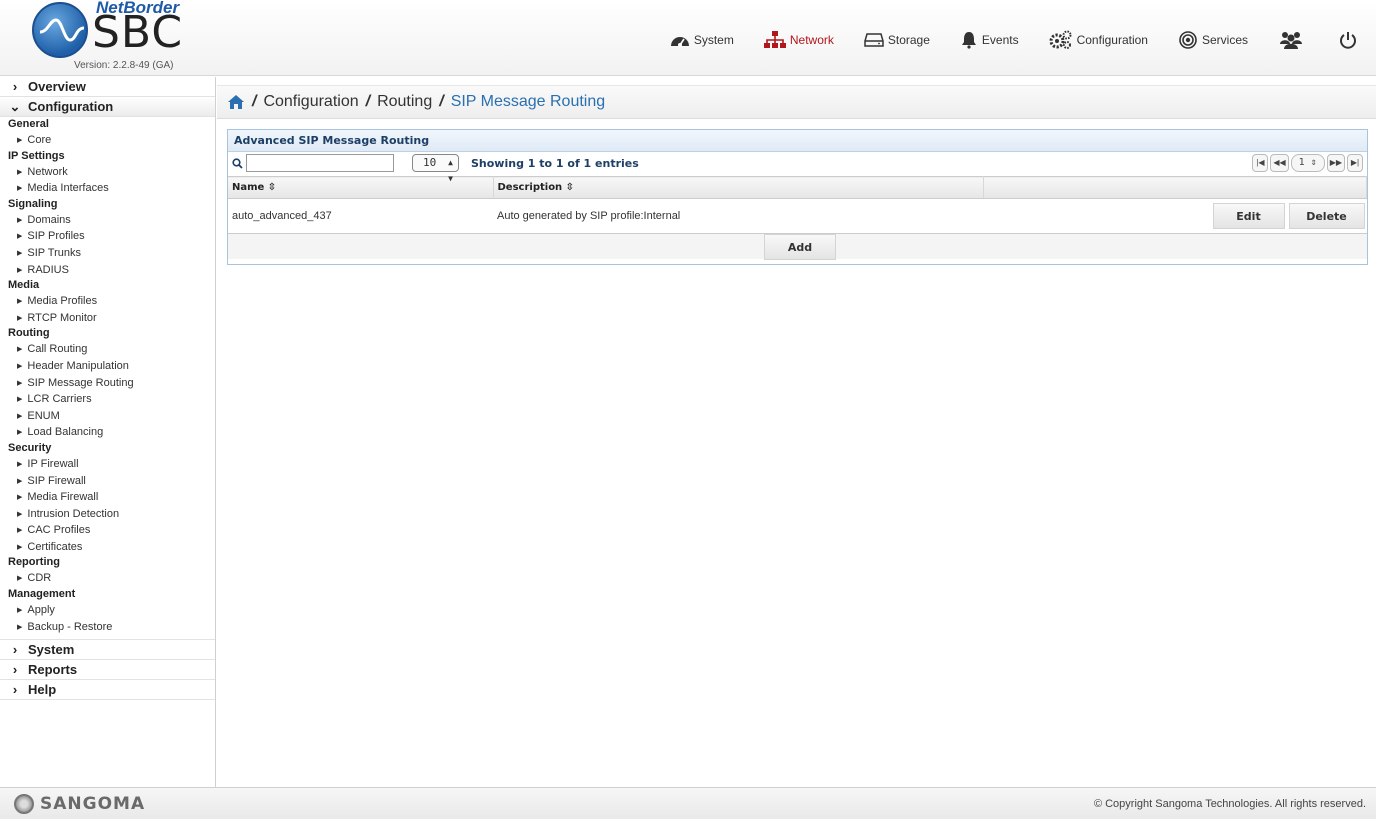 This screenshot has width=1376, height=819. Describe the element at coordinates (54, 252) in the screenshot. I see `sidebar-item-label: SIP Trunks` at that location.